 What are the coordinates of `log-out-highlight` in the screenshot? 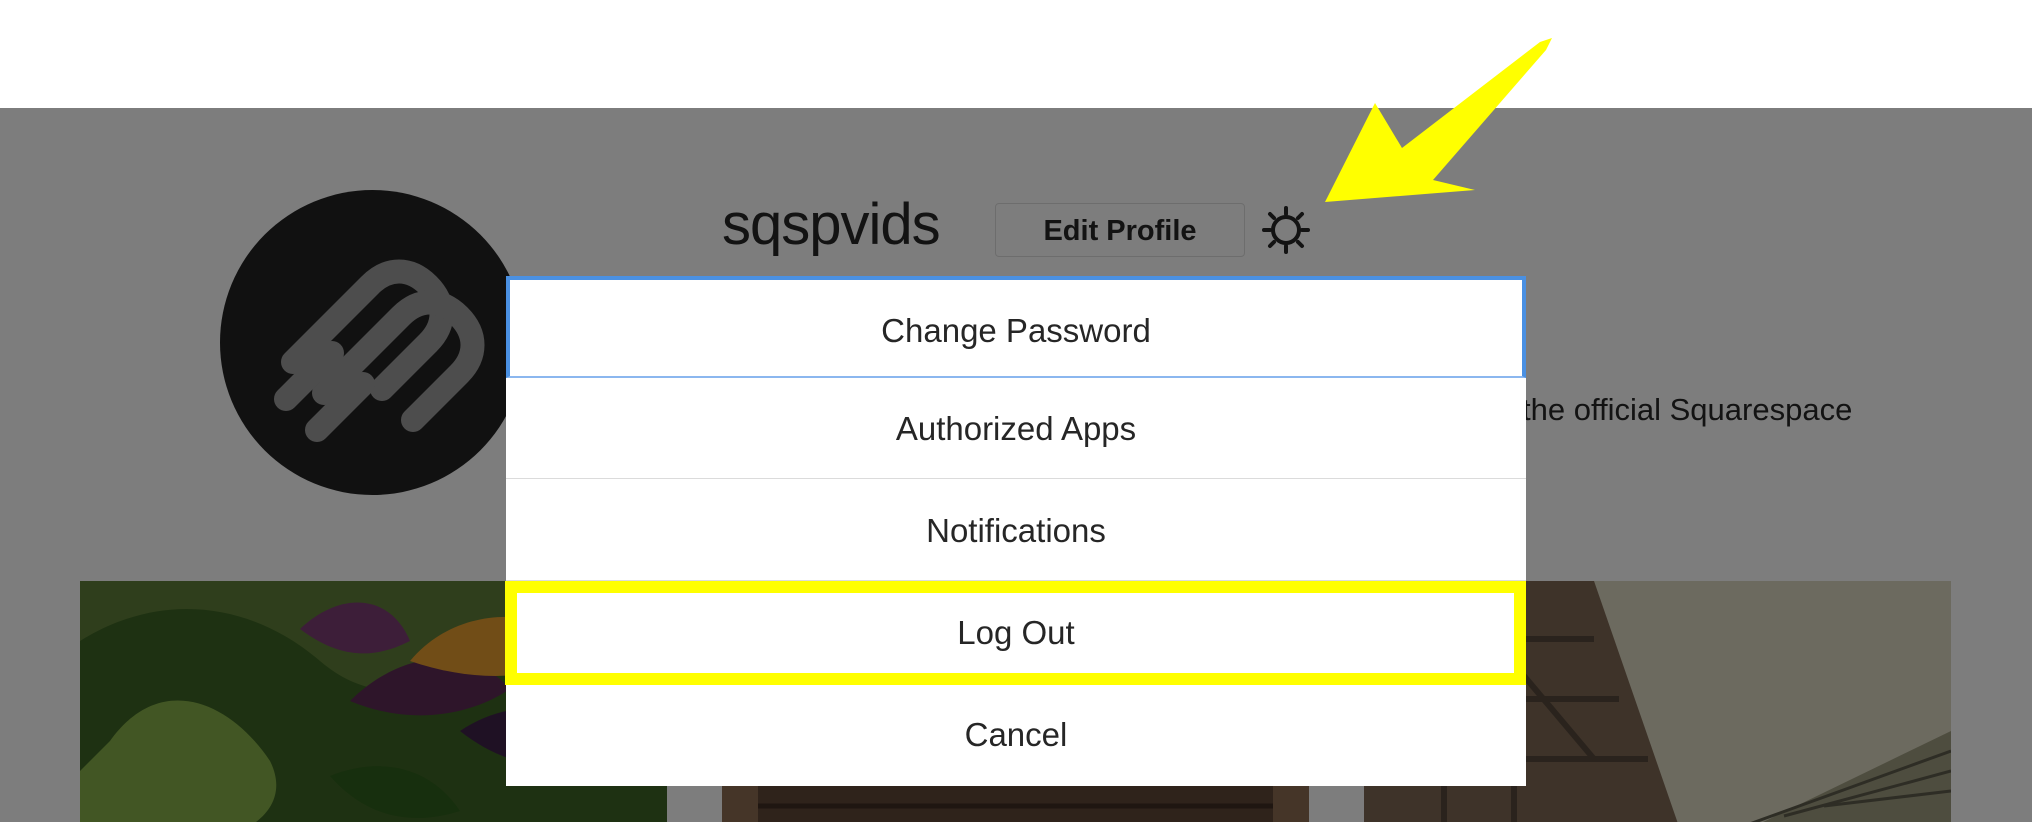 It's located at (1015, 633).